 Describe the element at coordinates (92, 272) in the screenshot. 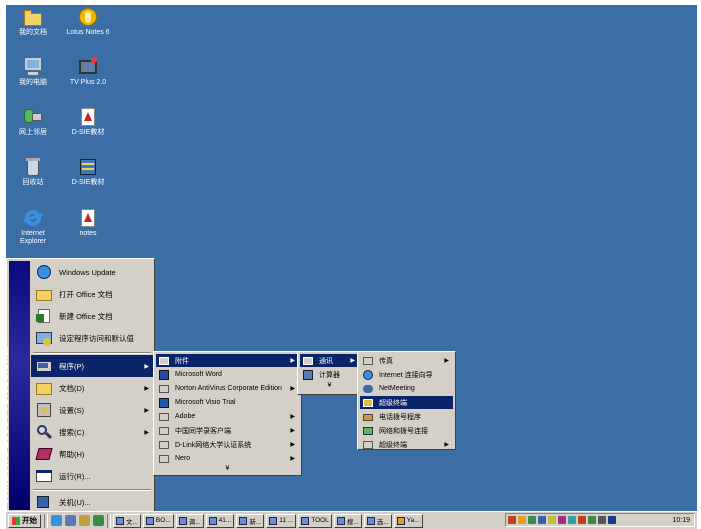

I see `menu-item-windows-update: Windows Update` at that location.